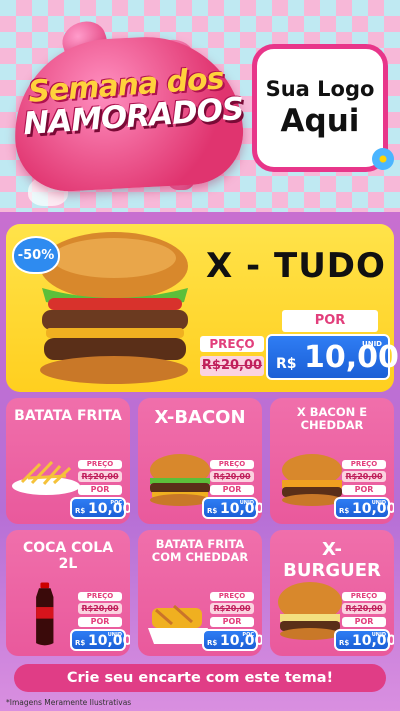 The height and width of the screenshot is (711, 400). What do you see at coordinates (320, 121) in the screenshot?
I see `logo-line-2: Aqui` at bounding box center [320, 121].